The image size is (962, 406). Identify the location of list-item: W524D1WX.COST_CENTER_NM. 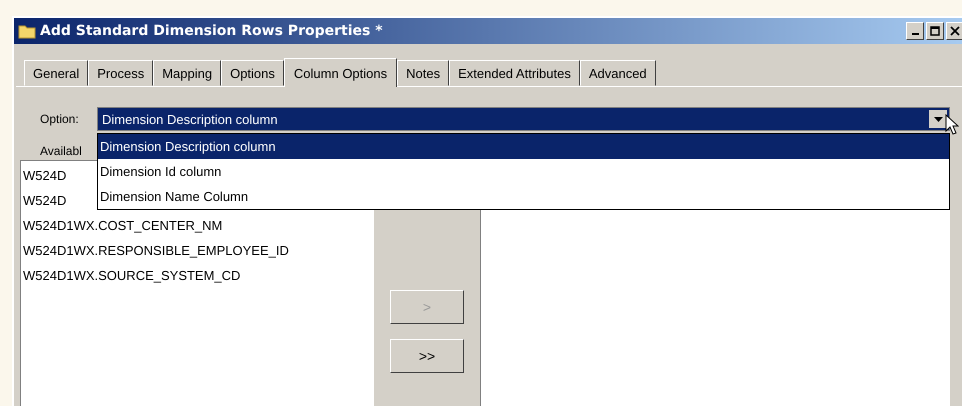
(197, 225).